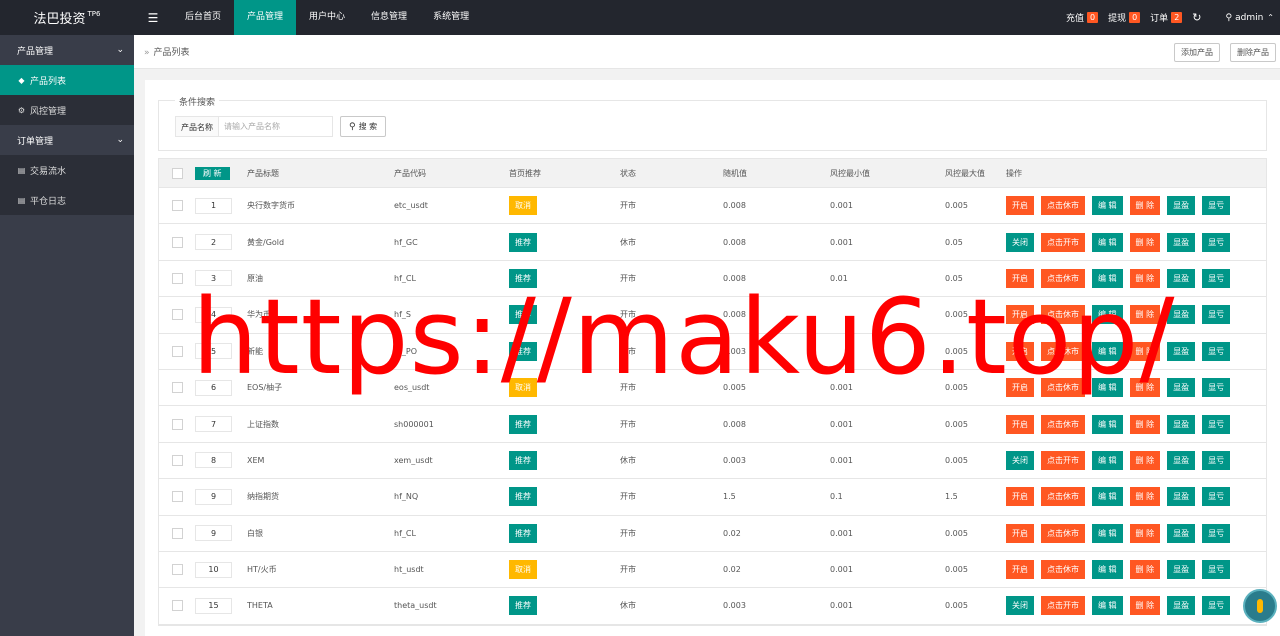 The image size is (1280, 636). Describe the element at coordinates (1253, 52) in the screenshot. I see `delete-product-button: 删除产品` at that location.